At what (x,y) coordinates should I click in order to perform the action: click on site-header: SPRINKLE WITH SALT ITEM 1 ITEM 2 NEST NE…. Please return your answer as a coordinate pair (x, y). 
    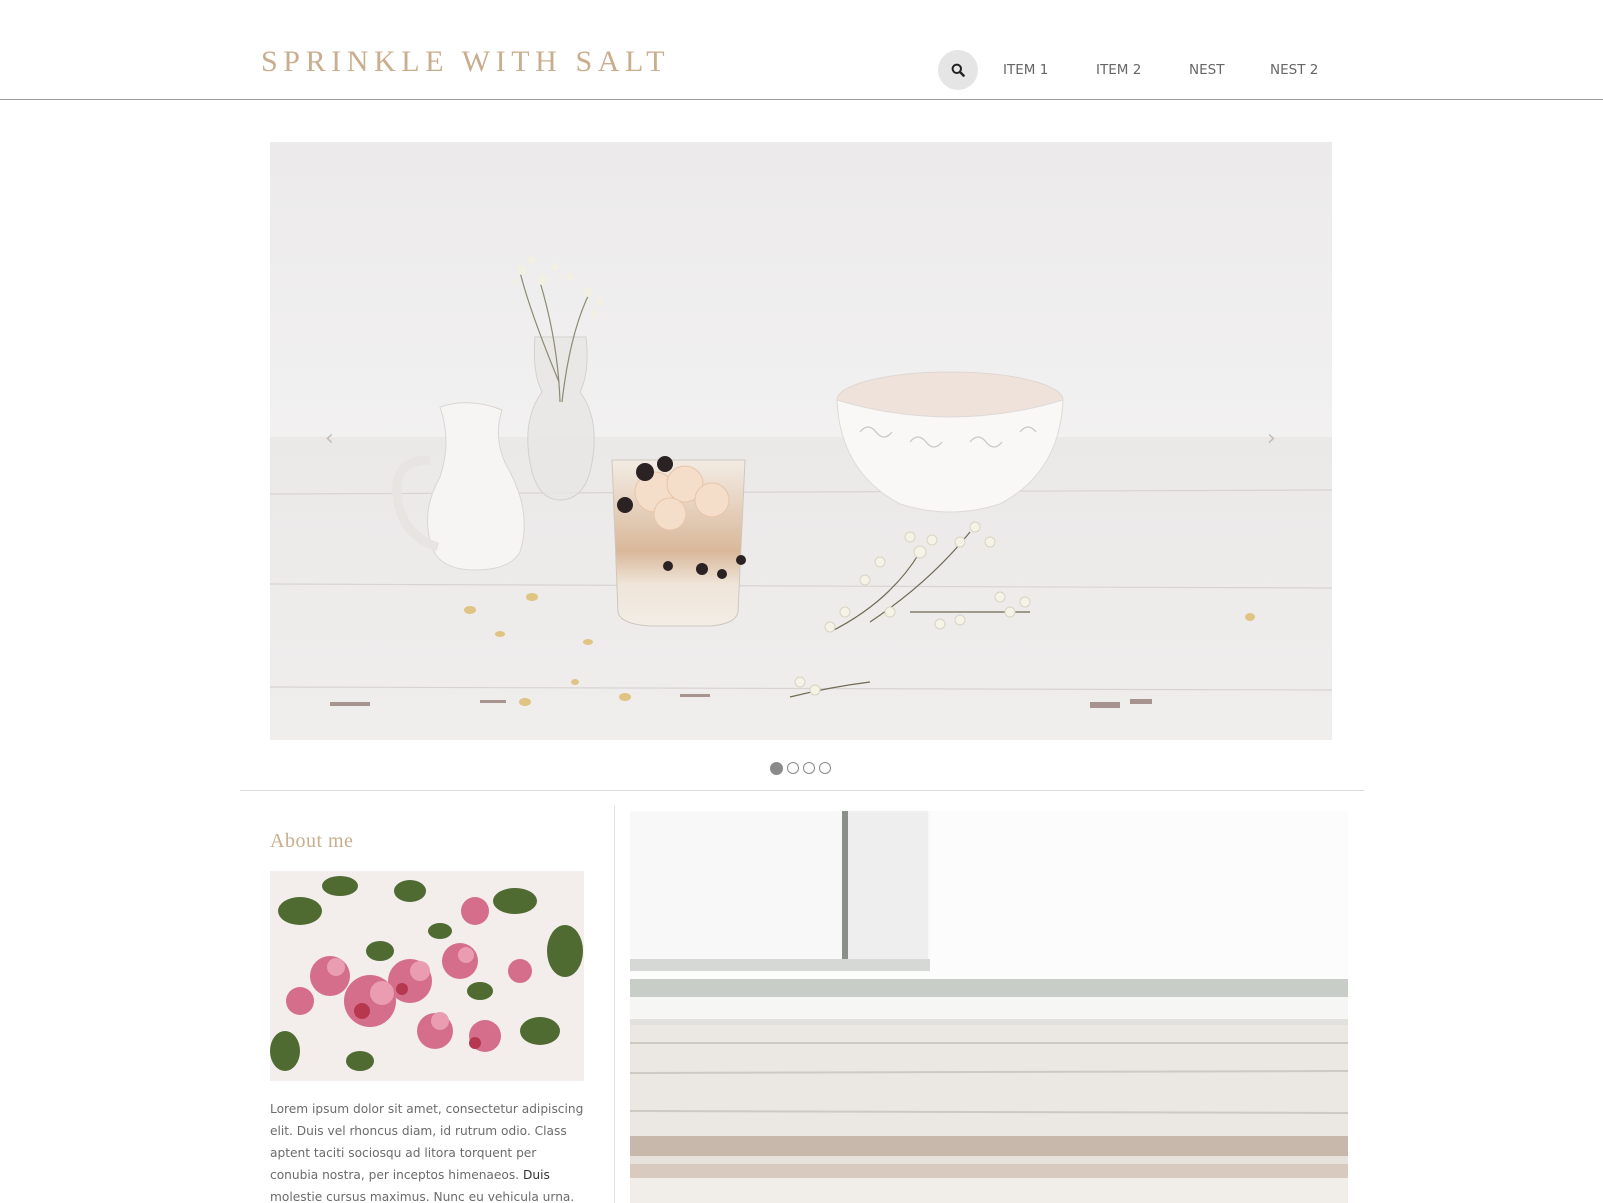
    Looking at the image, I should click on (801, 50).